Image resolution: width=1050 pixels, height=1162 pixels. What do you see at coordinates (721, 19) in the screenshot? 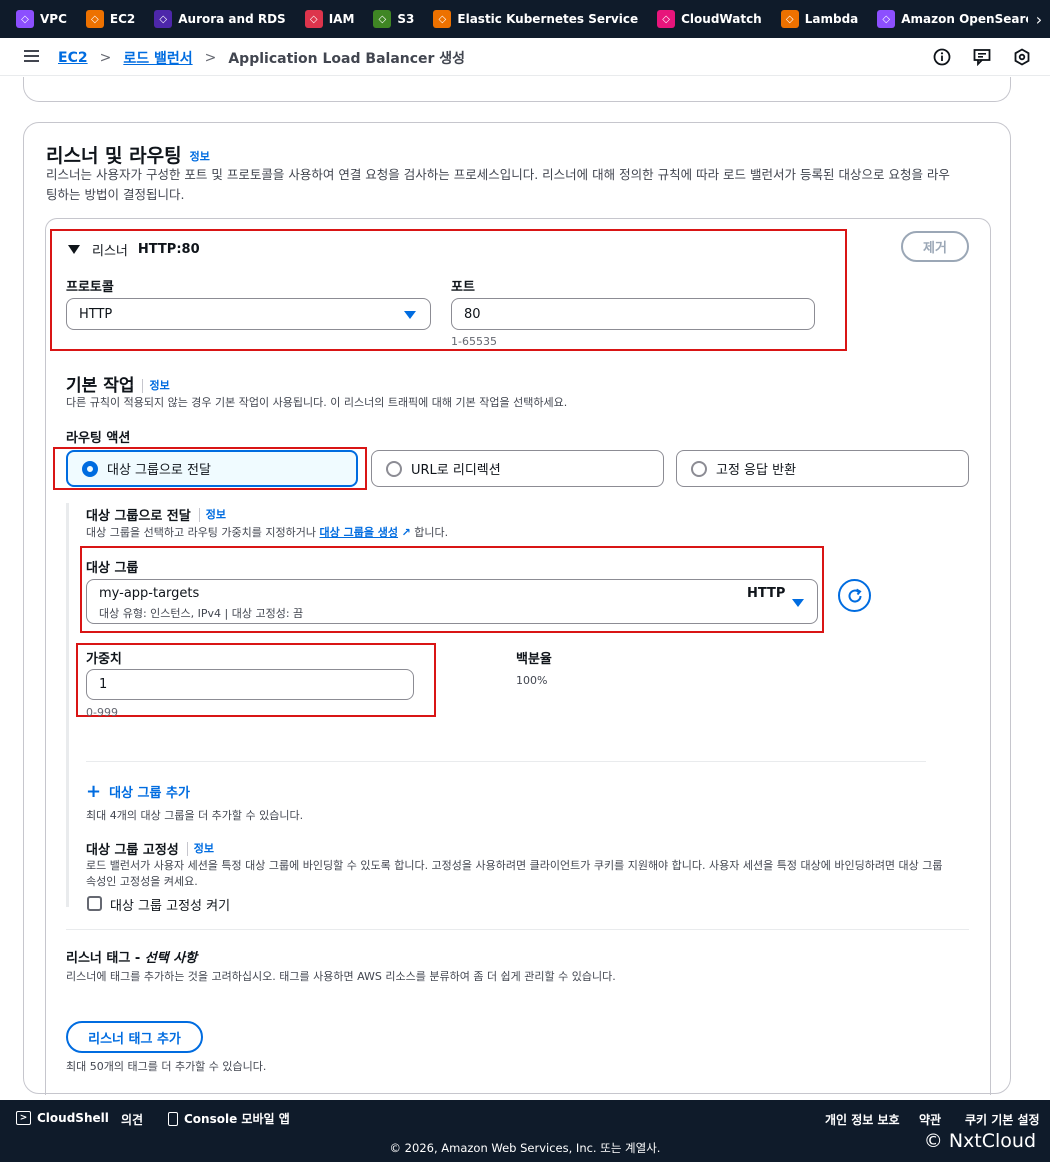
I see `favorite-label: CloudWatch` at bounding box center [721, 19].